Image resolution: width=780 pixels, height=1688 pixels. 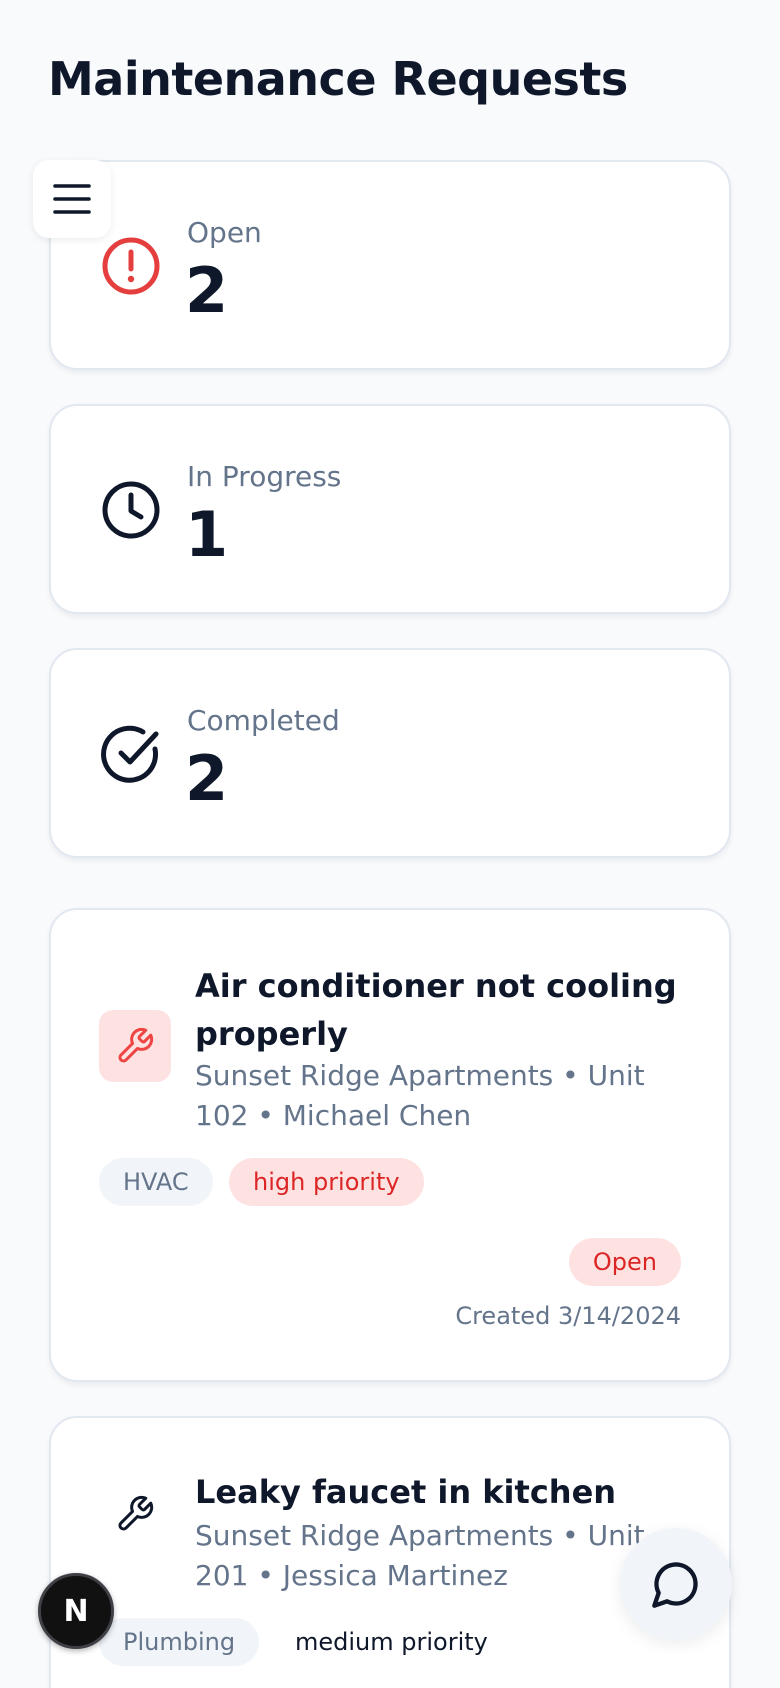 I want to click on chat-button, so click(x=676, y=1584).